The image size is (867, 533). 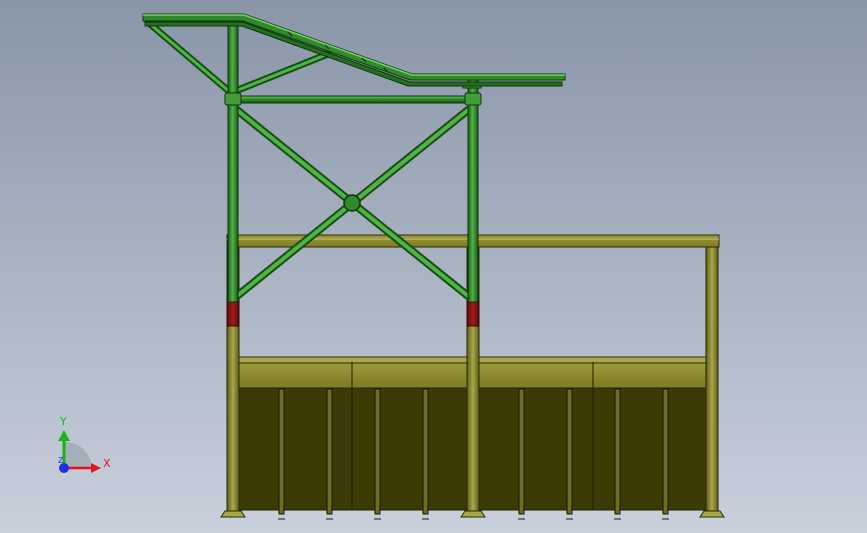 What do you see at coordinates (107, 463) in the screenshot?
I see `x-axis-label: X` at bounding box center [107, 463].